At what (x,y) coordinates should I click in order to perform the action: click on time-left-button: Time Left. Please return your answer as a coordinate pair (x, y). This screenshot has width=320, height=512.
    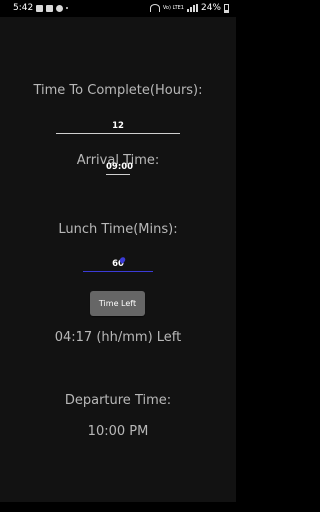
    Looking at the image, I should click on (117, 303).